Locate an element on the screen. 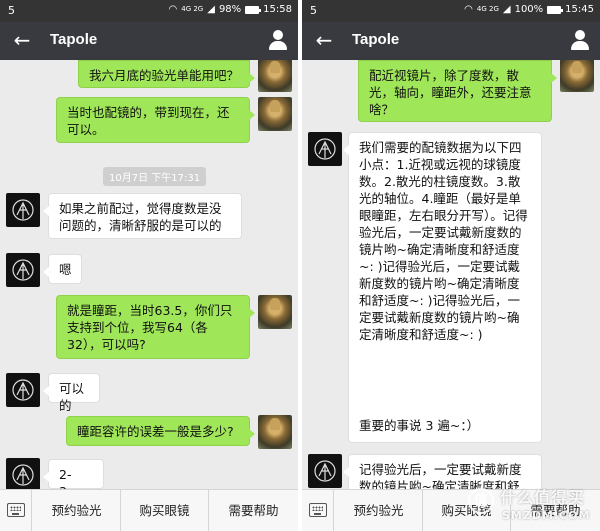 The width and height of the screenshot is (600, 531). message-timestamp: 10月7日 下午17:31 is located at coordinates (155, 176).